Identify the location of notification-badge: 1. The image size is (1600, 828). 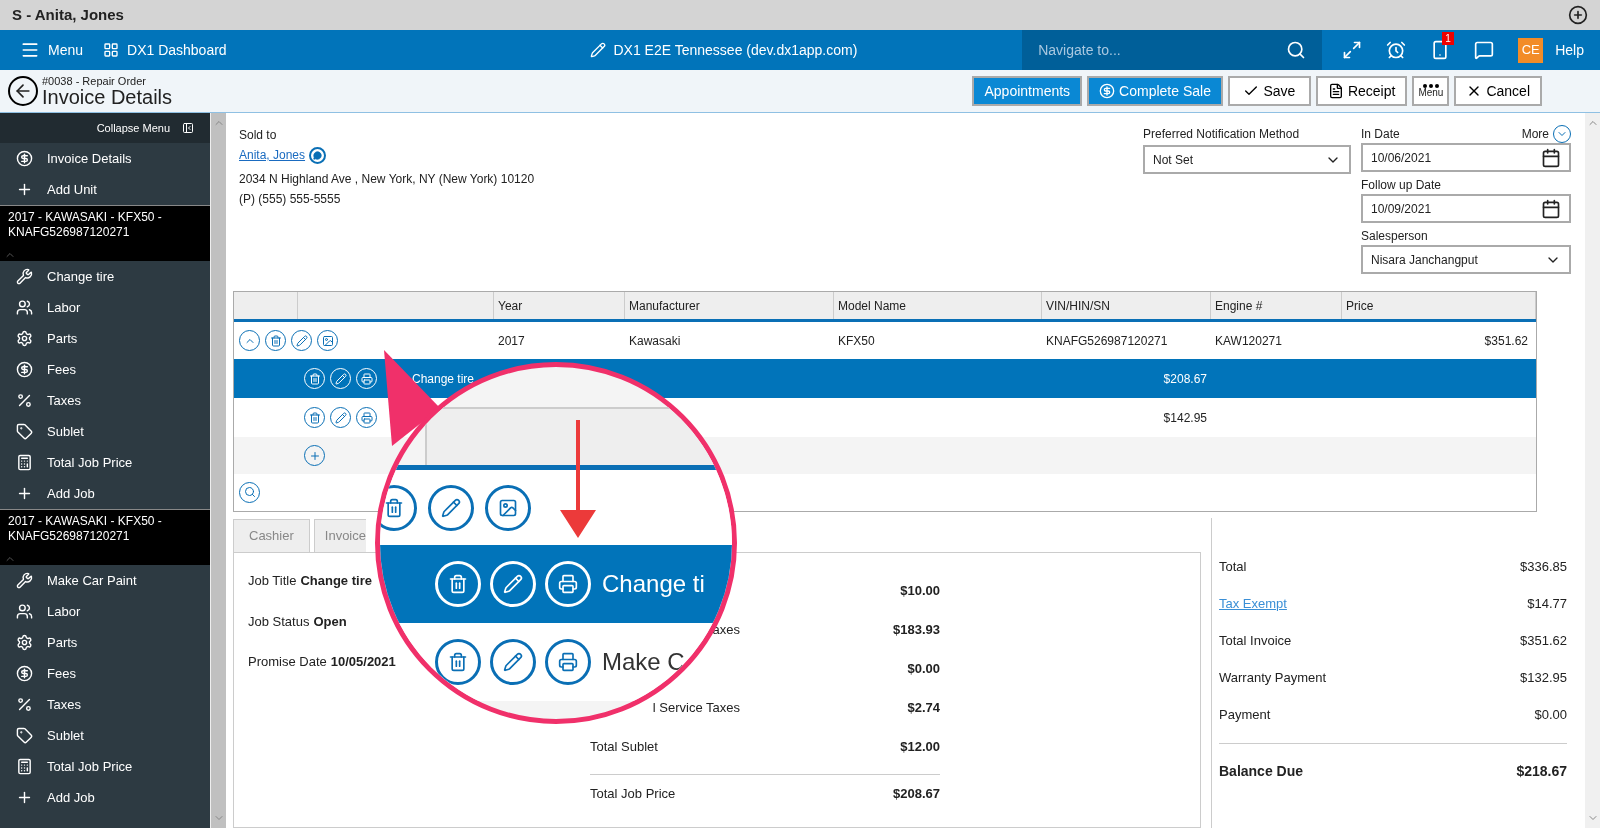
(1448, 38).